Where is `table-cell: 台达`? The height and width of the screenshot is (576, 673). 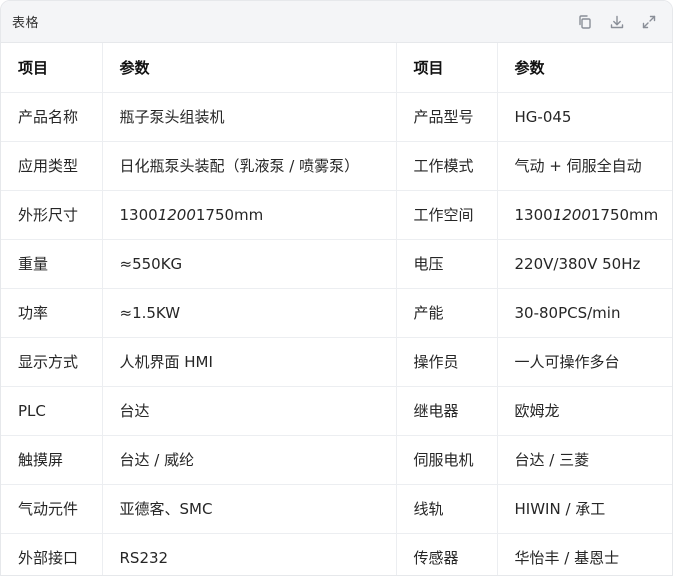
table-cell: 台达 is located at coordinates (248, 411).